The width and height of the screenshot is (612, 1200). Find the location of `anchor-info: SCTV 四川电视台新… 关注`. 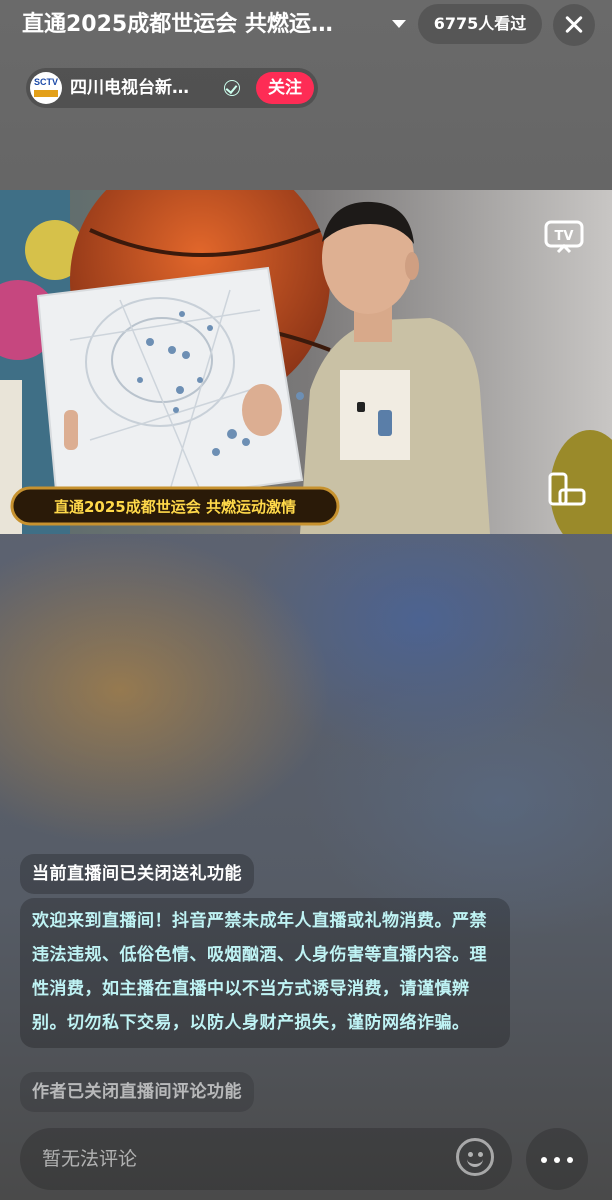

anchor-info: SCTV 四川电视台新… 关注 is located at coordinates (172, 88).